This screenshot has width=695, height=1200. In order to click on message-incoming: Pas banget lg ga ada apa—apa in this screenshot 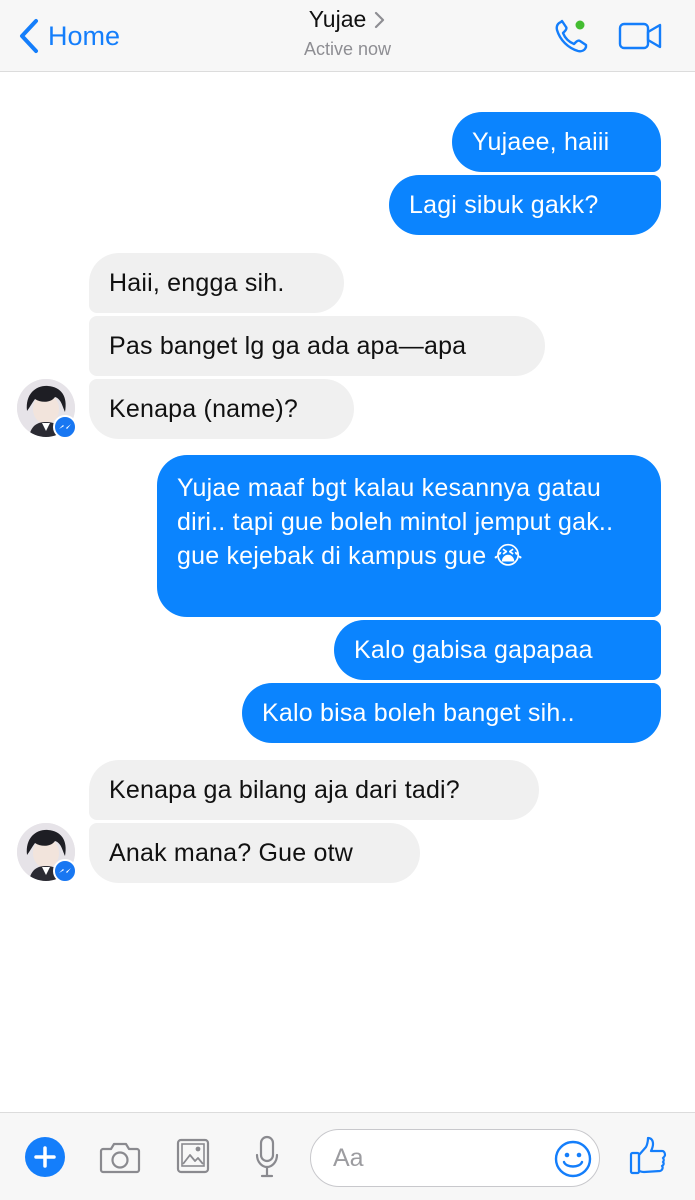, I will do `click(317, 346)`.